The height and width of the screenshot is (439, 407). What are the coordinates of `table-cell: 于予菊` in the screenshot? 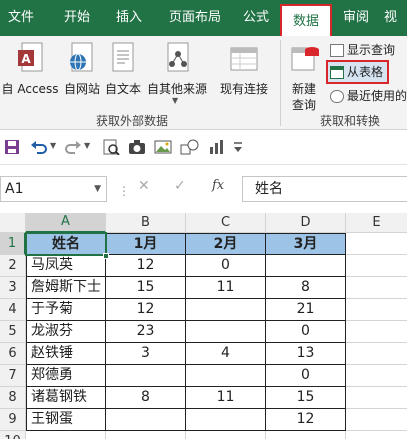 It's located at (66, 310).